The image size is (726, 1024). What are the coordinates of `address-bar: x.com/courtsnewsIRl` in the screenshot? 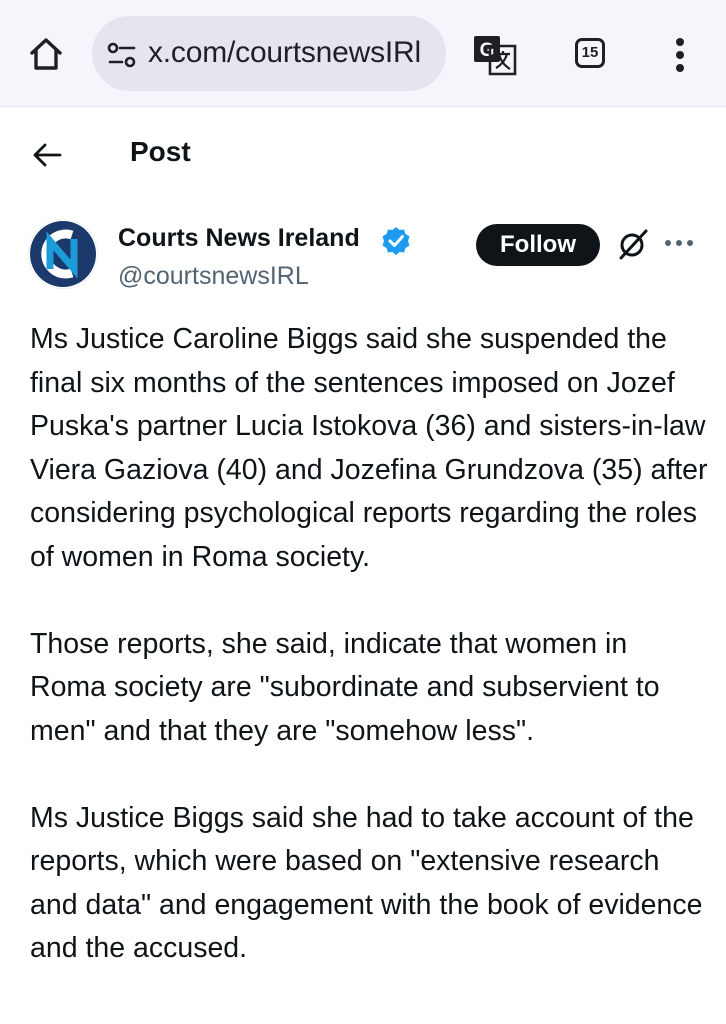 It's located at (269, 53).